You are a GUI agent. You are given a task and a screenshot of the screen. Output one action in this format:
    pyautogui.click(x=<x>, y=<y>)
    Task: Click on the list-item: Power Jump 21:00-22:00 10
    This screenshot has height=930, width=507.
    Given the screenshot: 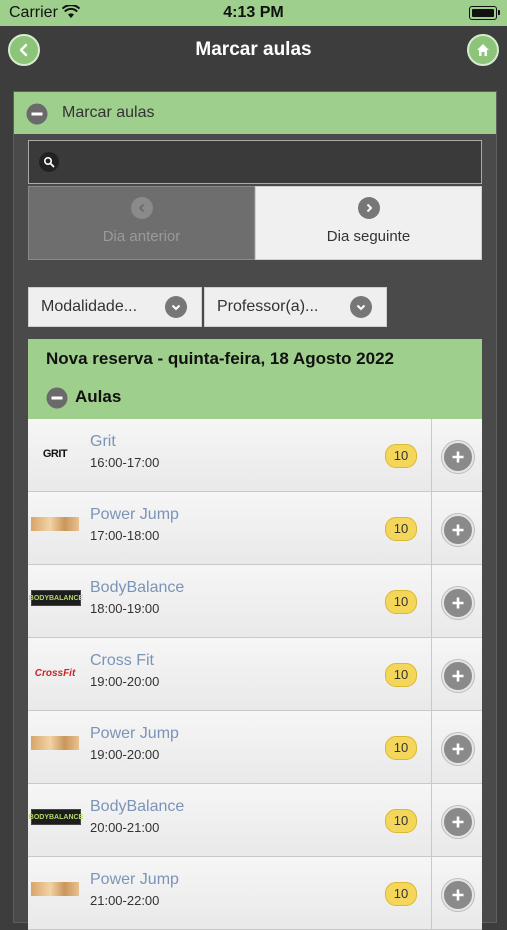 What is the action you would take?
    pyautogui.click(x=255, y=893)
    